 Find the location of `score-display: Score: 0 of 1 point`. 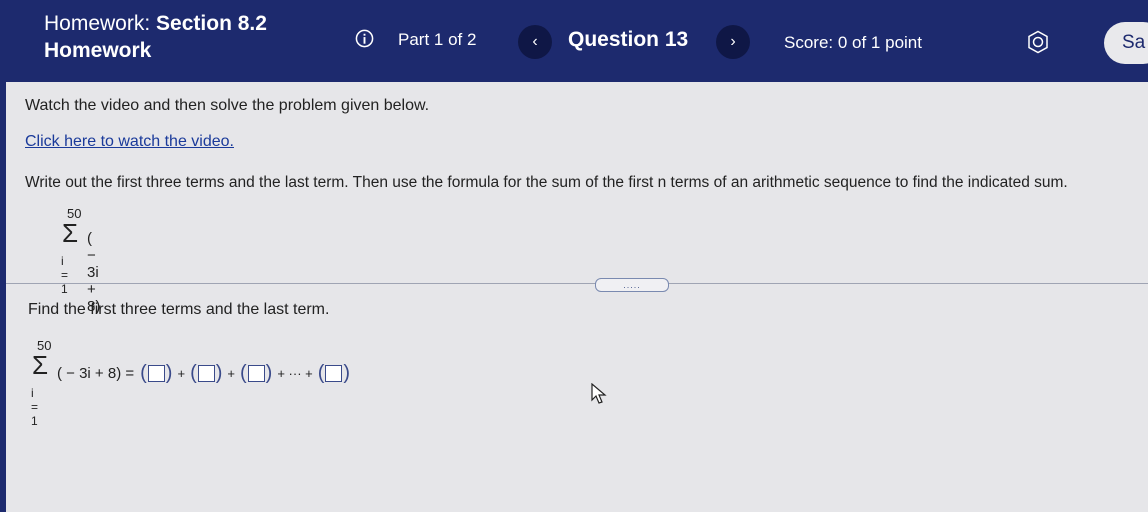

score-display: Score: 0 of 1 point is located at coordinates (853, 42).